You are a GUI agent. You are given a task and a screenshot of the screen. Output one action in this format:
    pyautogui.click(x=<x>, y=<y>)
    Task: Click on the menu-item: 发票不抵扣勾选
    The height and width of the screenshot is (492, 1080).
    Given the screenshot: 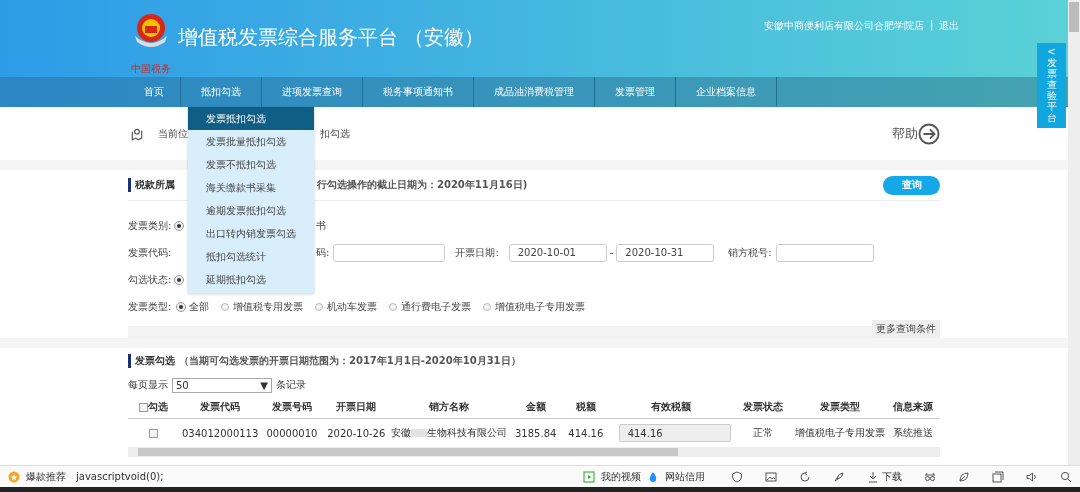 What is the action you would take?
    pyautogui.click(x=251, y=164)
    